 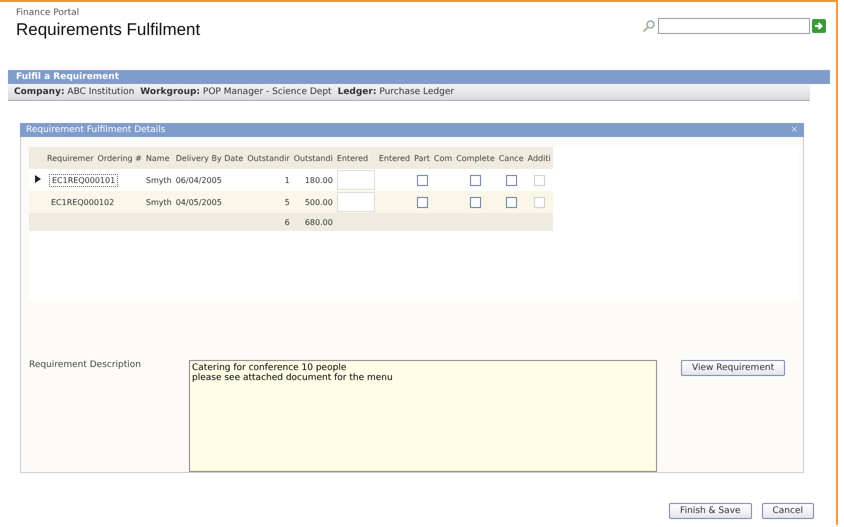 What do you see at coordinates (318, 202) in the screenshot?
I see `table-cell: 500.00` at bounding box center [318, 202].